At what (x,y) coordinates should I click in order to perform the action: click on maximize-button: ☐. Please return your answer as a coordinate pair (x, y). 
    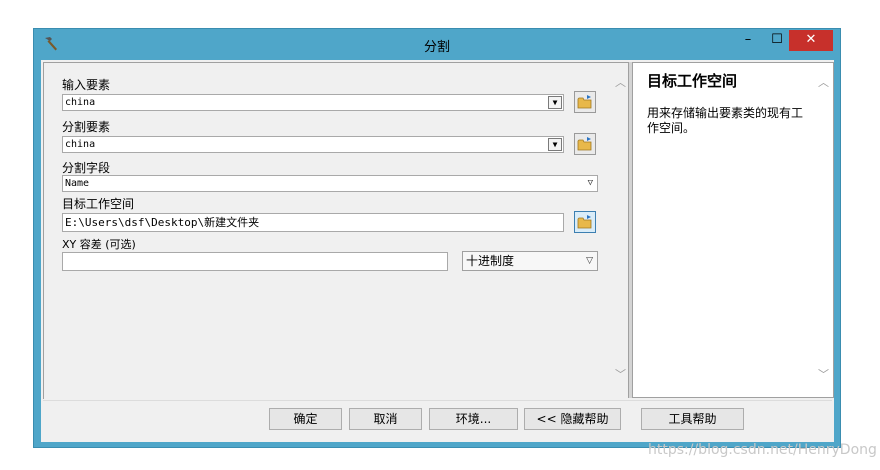
    Looking at the image, I should click on (777, 40).